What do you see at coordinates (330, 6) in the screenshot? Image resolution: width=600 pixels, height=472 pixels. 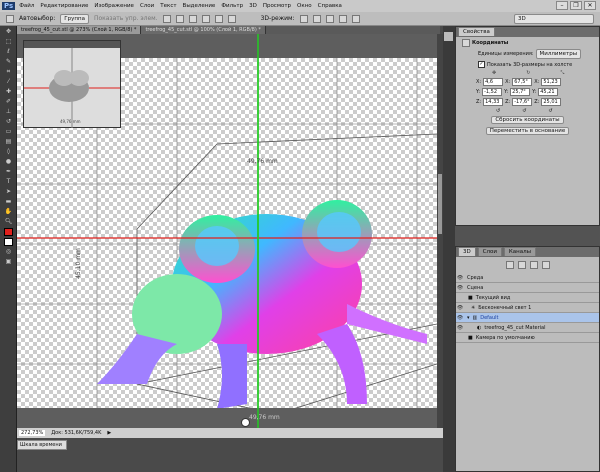 I see `menu-help: Справка` at bounding box center [330, 6].